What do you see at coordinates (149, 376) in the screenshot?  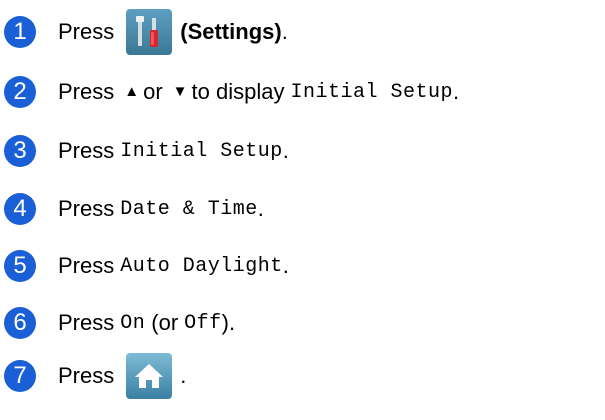 I see `home-icon` at bounding box center [149, 376].